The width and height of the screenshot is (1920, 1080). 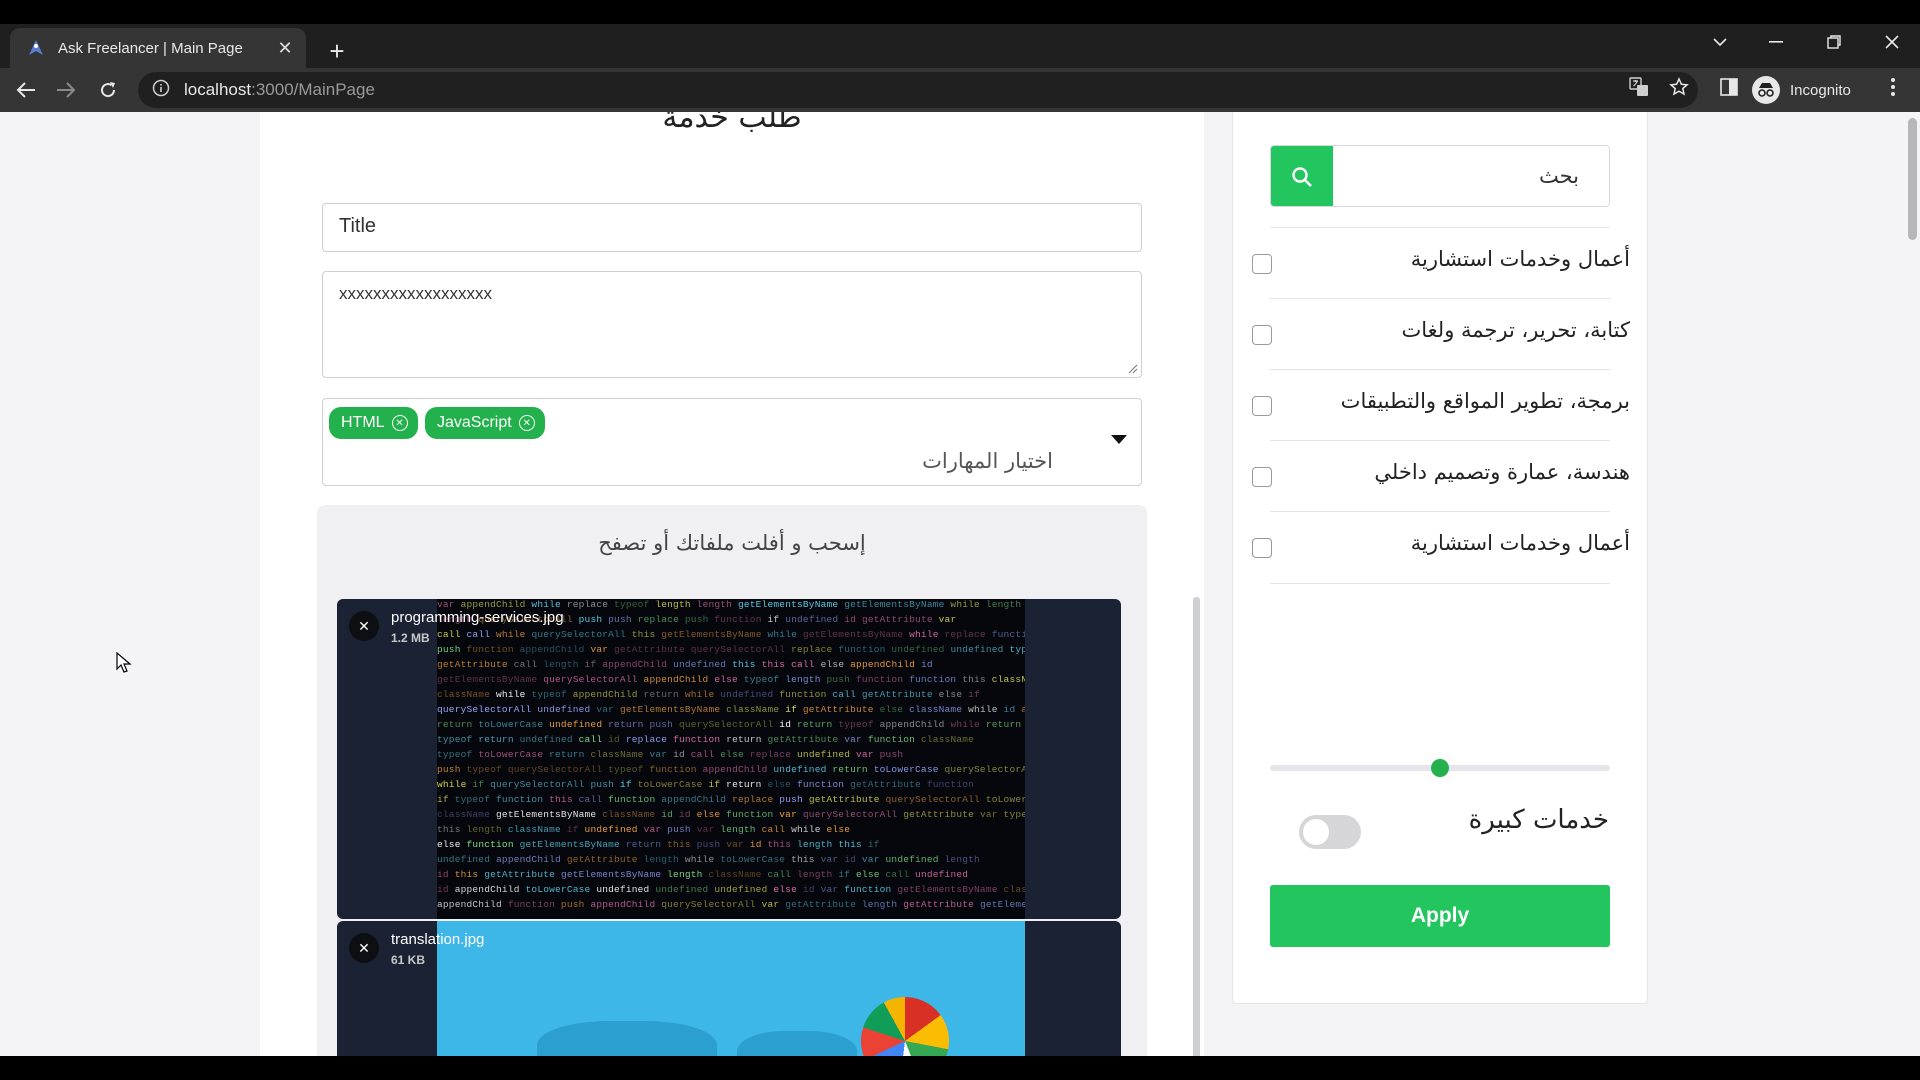 I want to click on search-input: بحث, so click(x=1559, y=176).